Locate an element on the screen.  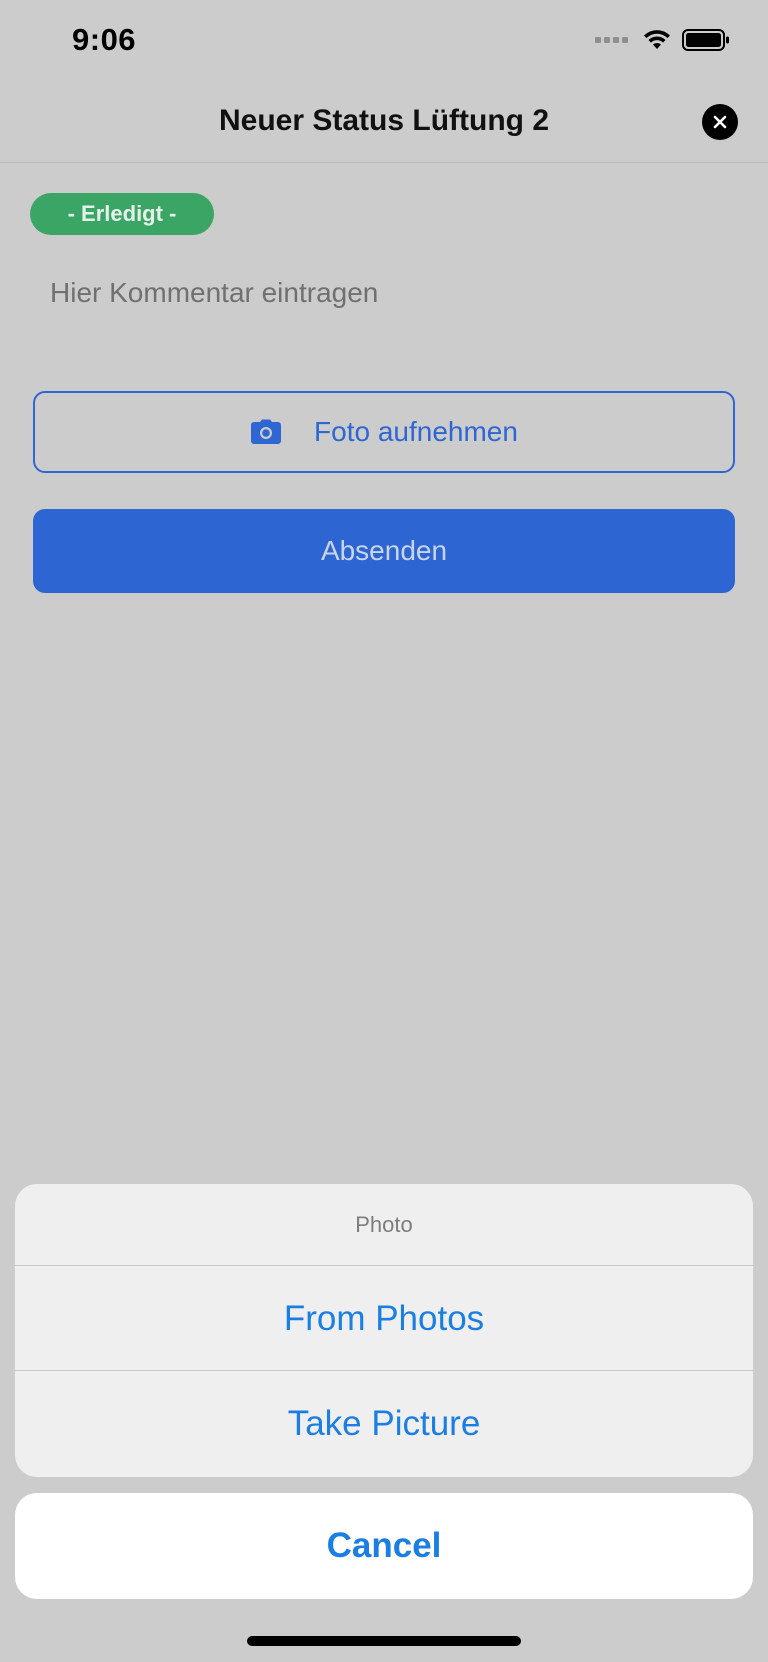
submit-label: Absenden is located at coordinates (384, 550).